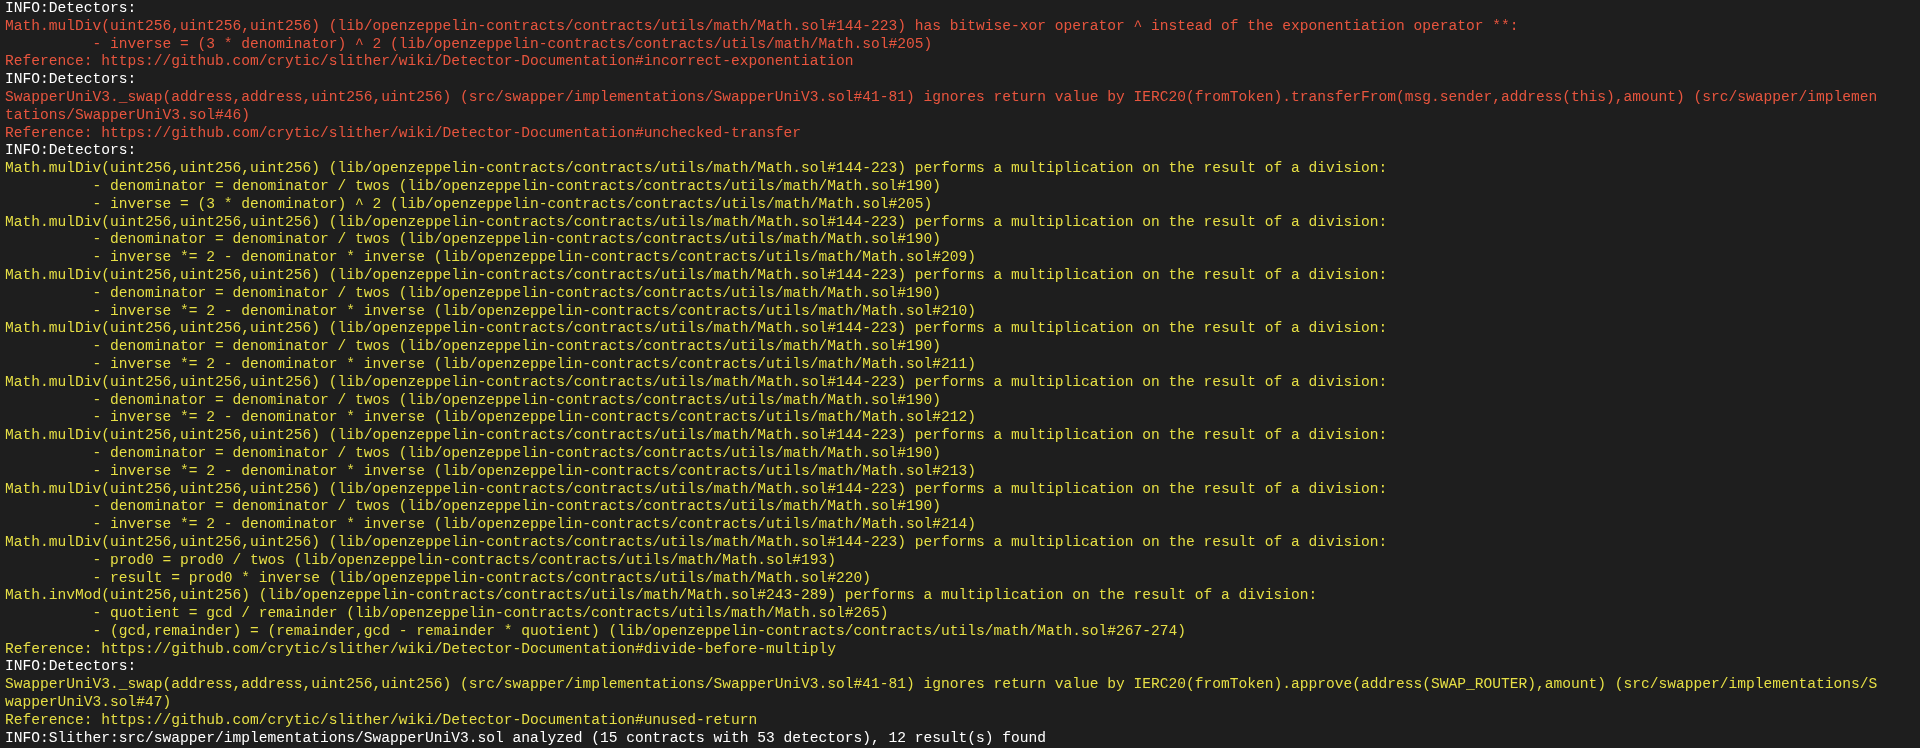  I want to click on detail-line: - inverse *= 2 - denominator * inverse (lib/openzeppelin-contracts/contracts/utils/math/Math.sol#212), so click(534, 418).